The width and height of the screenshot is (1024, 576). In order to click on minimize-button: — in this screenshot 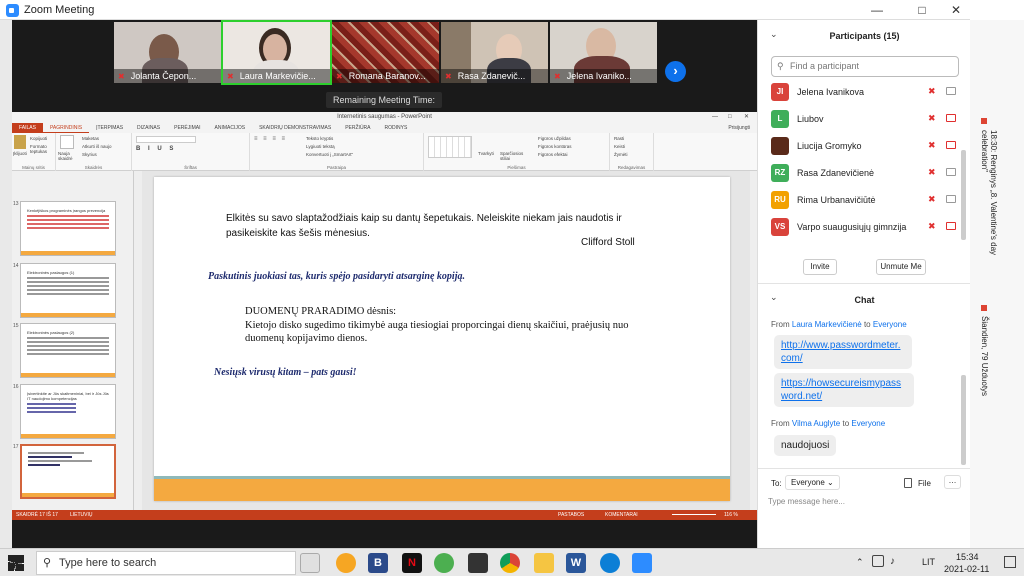, I will do `click(877, 10)`.